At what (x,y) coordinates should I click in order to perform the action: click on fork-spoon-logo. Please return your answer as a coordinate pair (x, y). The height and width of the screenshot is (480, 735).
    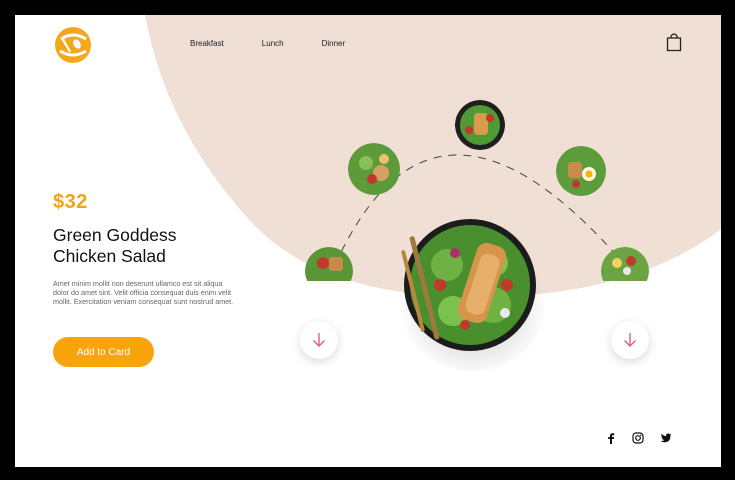
    Looking at the image, I should click on (73, 45).